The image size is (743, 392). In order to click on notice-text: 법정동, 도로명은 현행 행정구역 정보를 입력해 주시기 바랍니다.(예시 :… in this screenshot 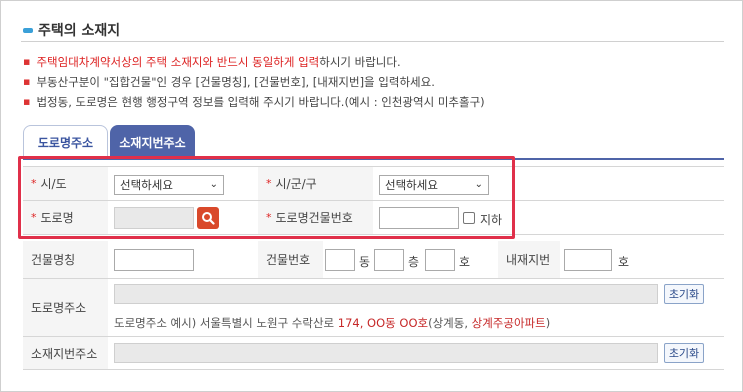, I will do `click(260, 102)`.